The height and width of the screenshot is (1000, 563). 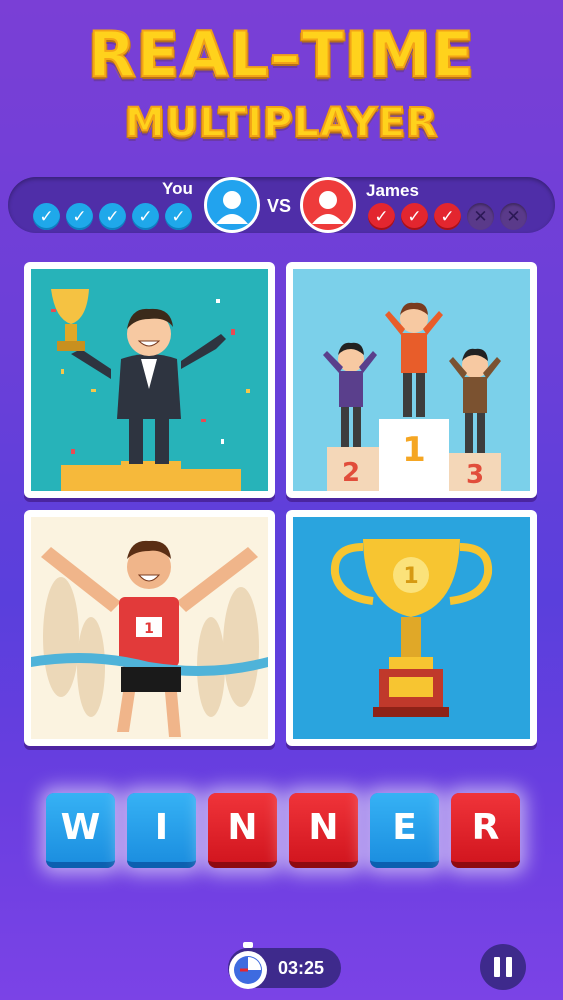 I want to click on timer-value: 03:25, so click(x=301, y=968).